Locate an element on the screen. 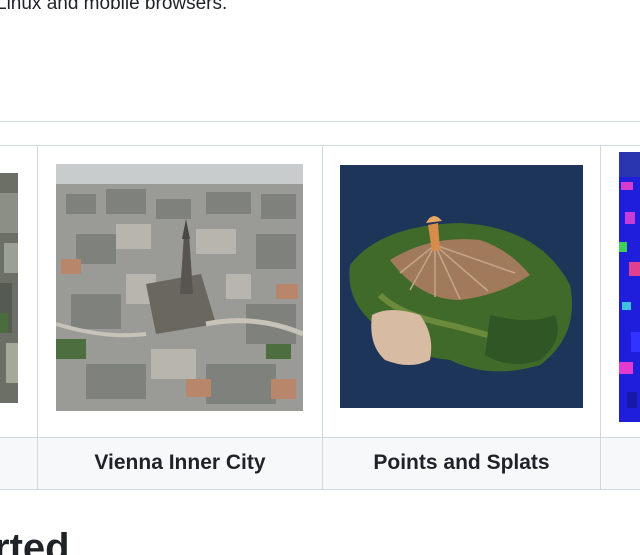 The image size is (640, 555). intro-paragraph: Linux and mobile browsers. is located at coordinates (114, 7).